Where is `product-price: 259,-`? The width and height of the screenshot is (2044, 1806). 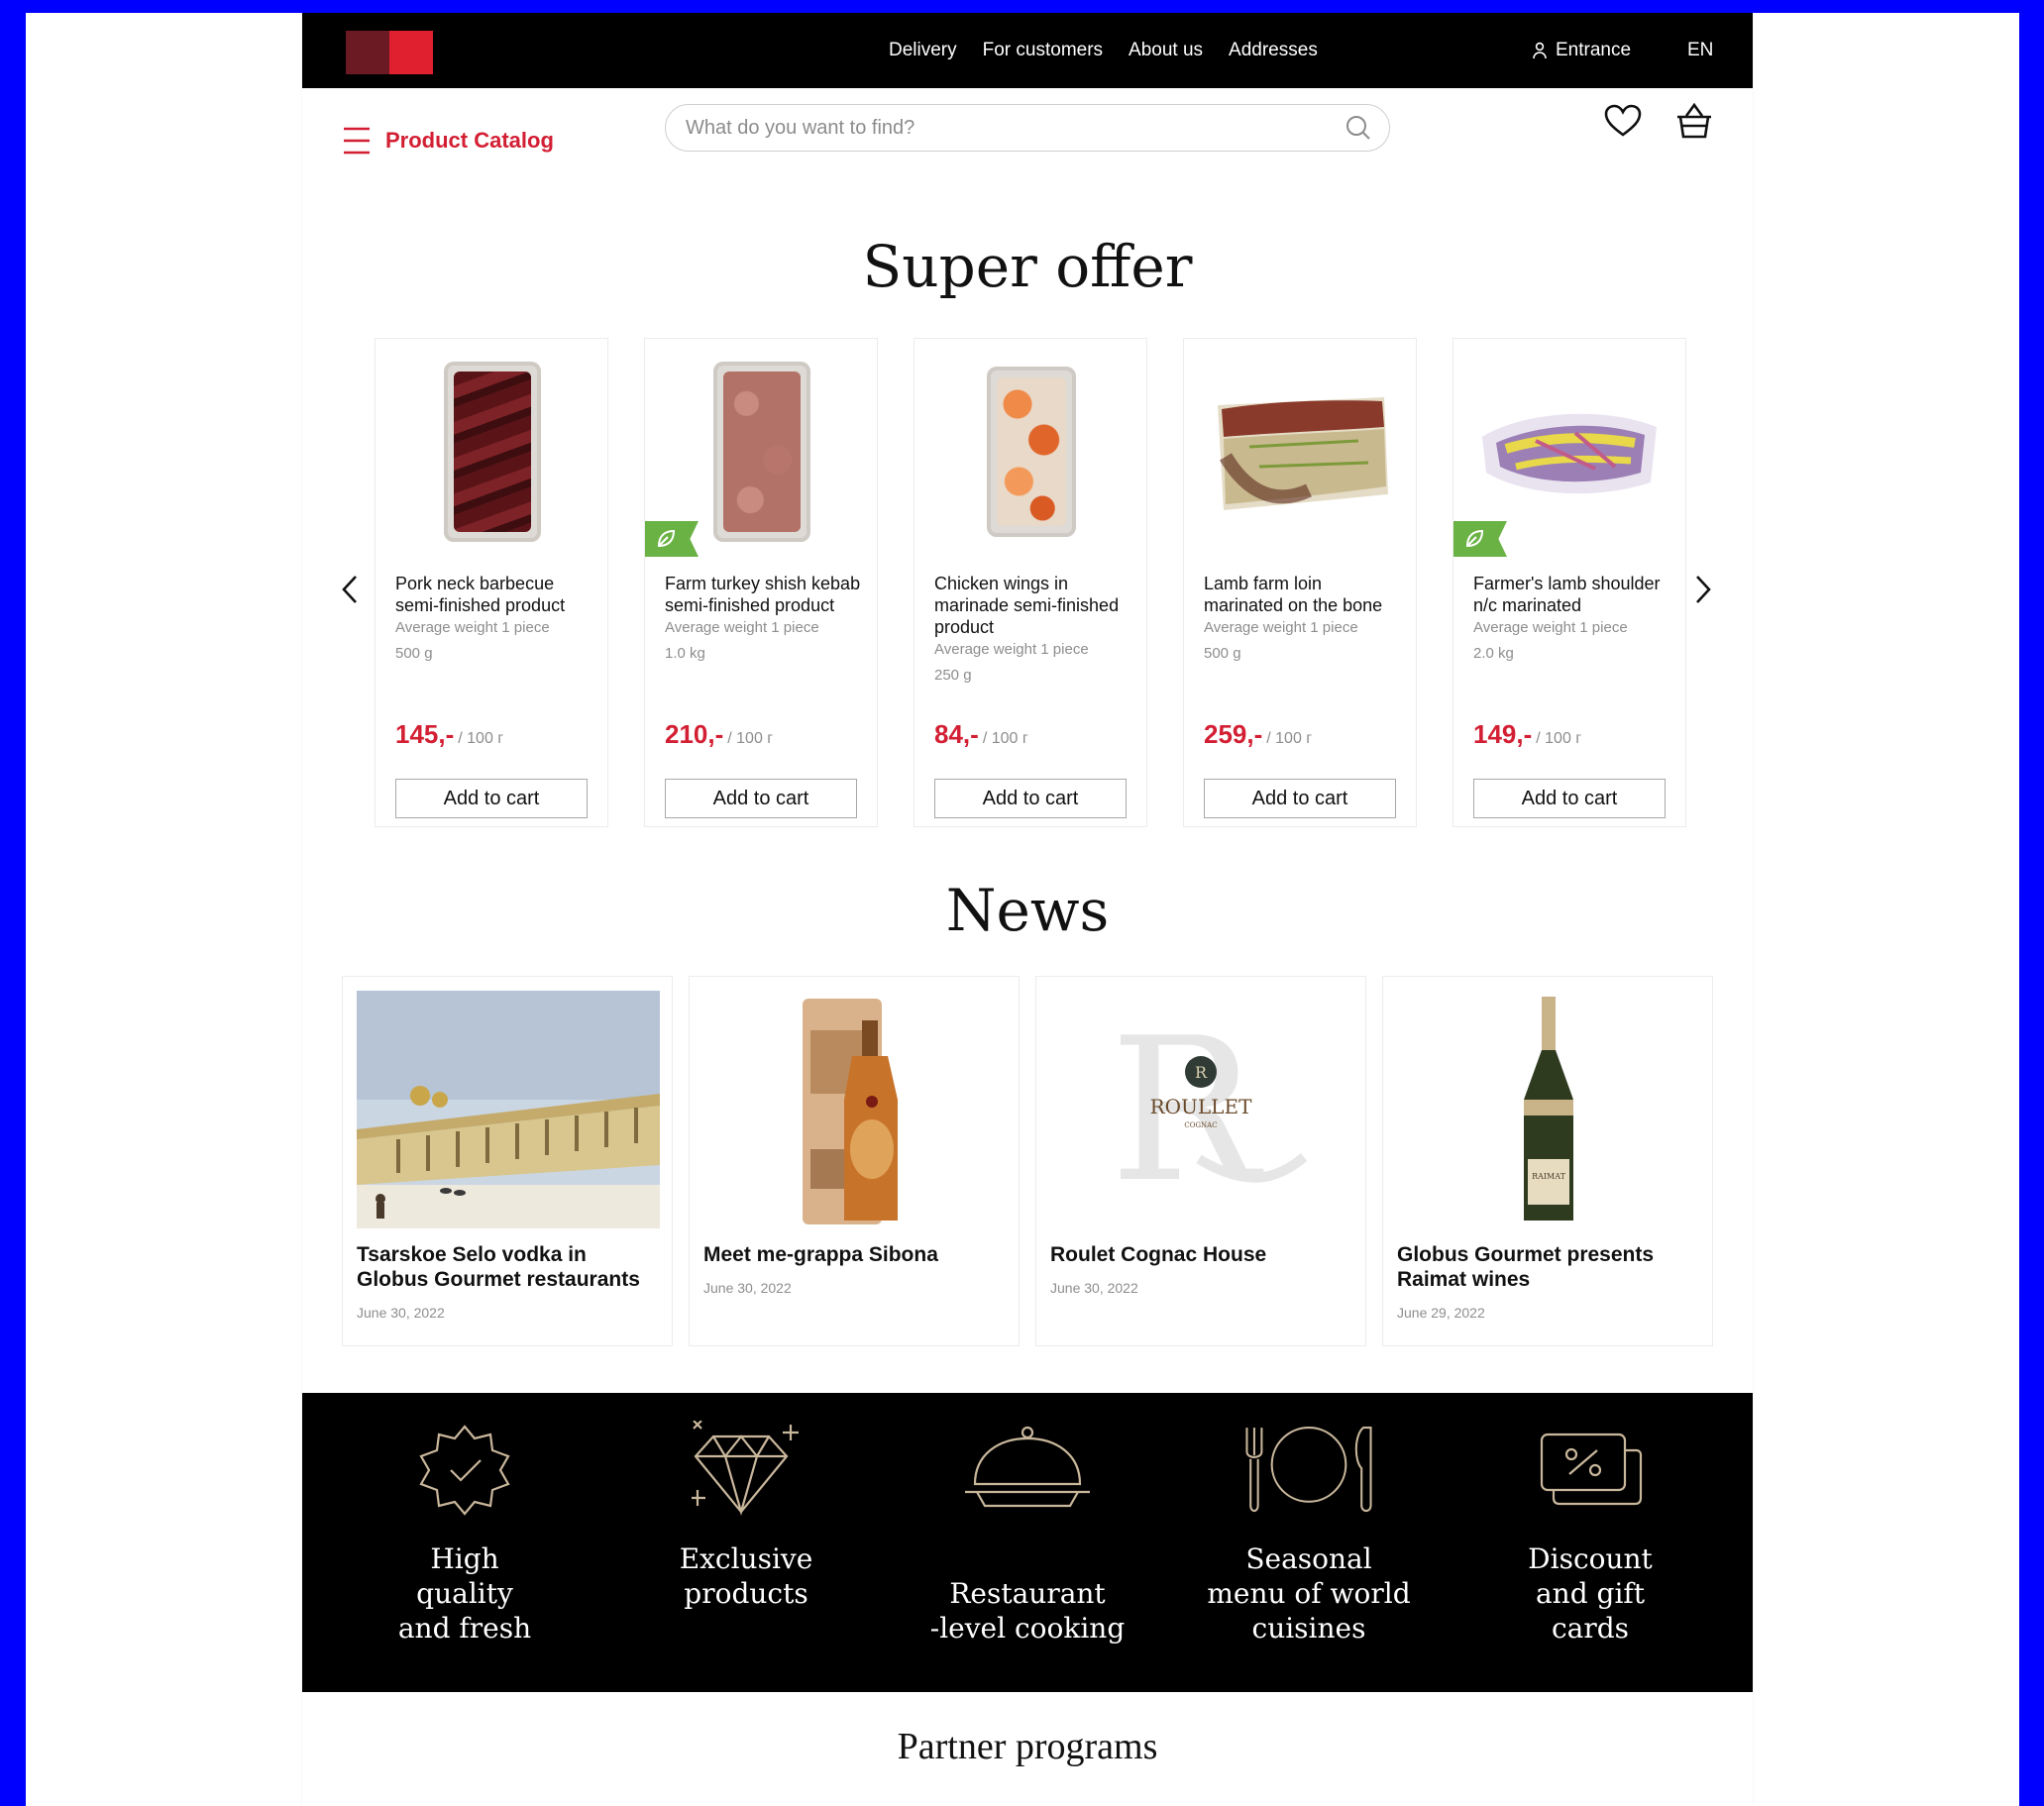
product-price: 259,- is located at coordinates (1233, 734).